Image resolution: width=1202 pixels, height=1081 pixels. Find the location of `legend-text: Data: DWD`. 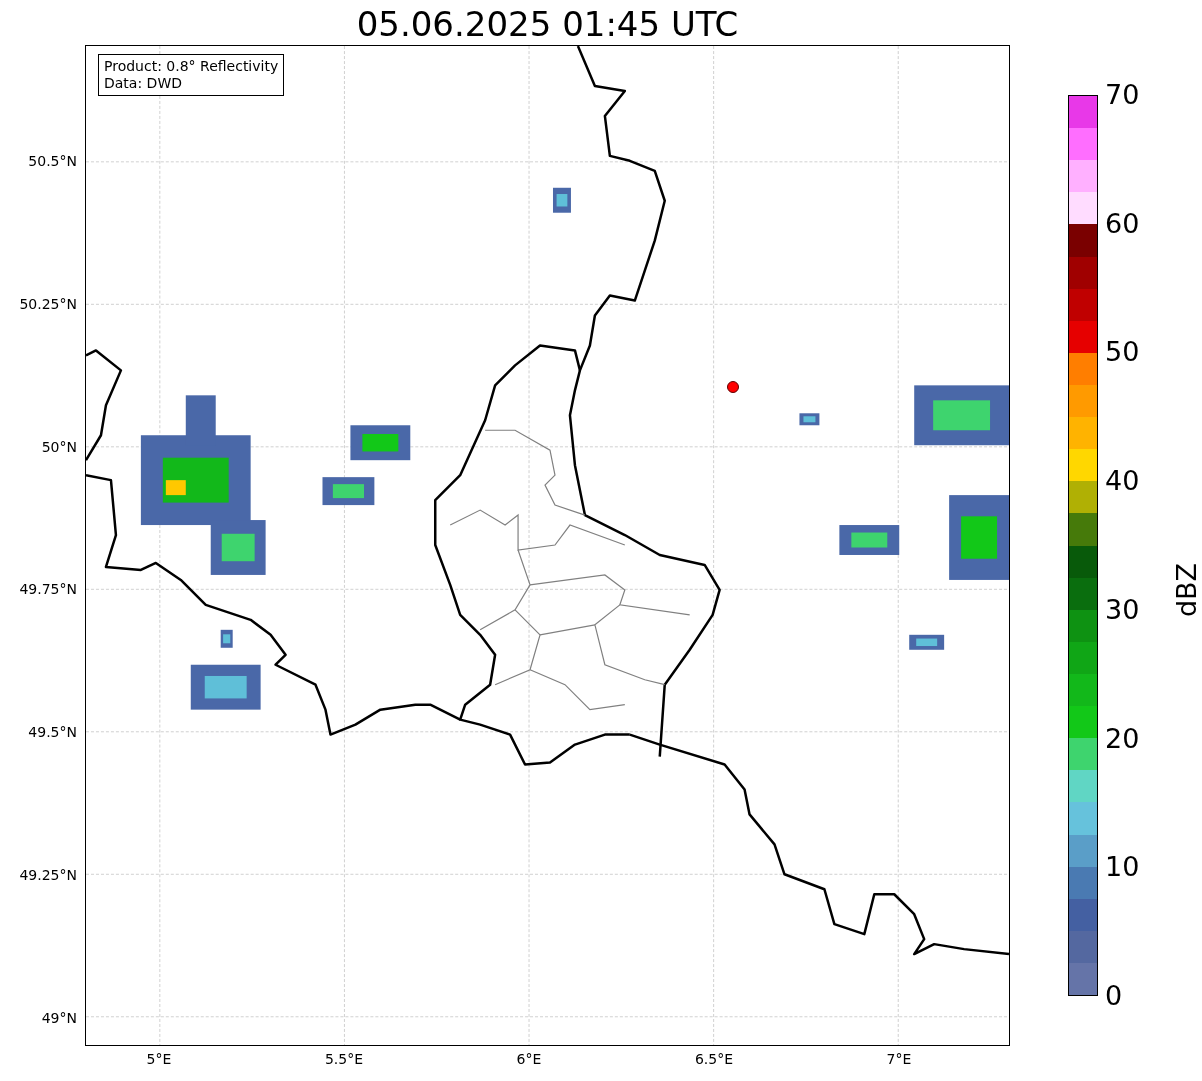

legend-text: Data: DWD is located at coordinates (143, 83).